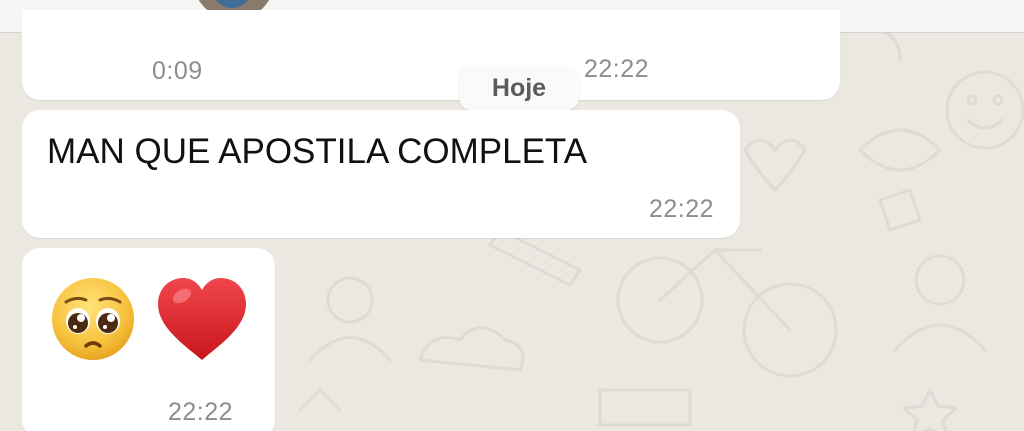 This screenshot has width=1024, height=431. Describe the element at coordinates (519, 88) in the screenshot. I see `date-separator: Hoje` at that location.